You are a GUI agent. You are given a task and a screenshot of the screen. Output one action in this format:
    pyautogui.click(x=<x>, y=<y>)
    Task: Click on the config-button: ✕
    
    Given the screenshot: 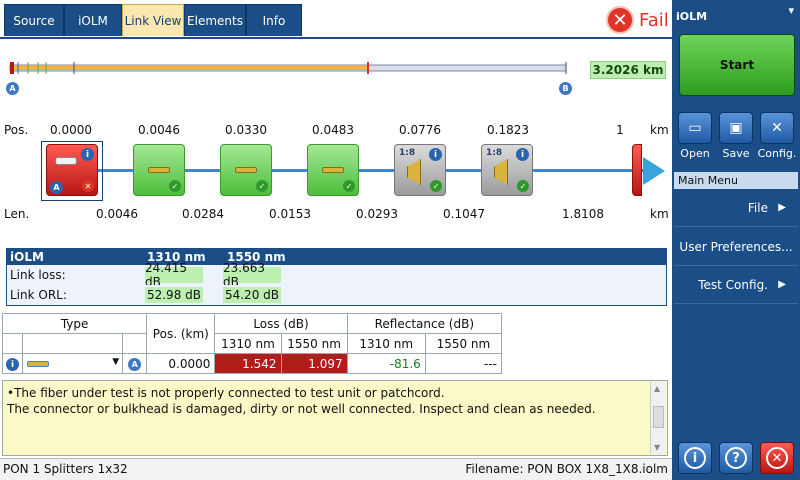 What is the action you would take?
    pyautogui.click(x=777, y=128)
    